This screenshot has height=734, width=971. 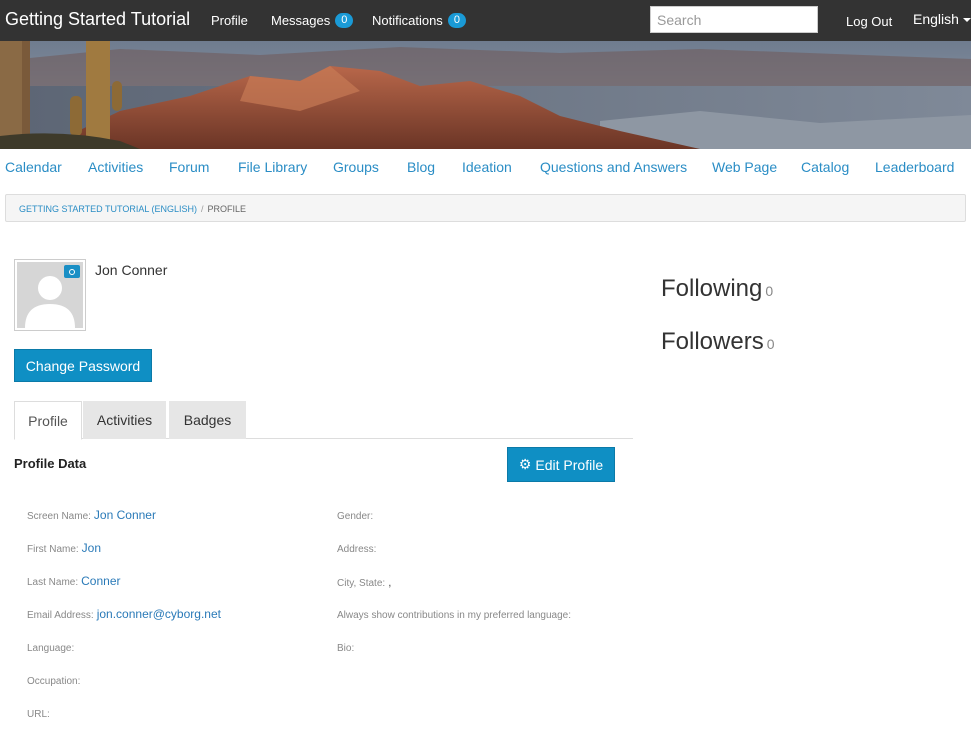 What do you see at coordinates (53, 582) in the screenshot?
I see `last-name-label: Last Name:` at bounding box center [53, 582].